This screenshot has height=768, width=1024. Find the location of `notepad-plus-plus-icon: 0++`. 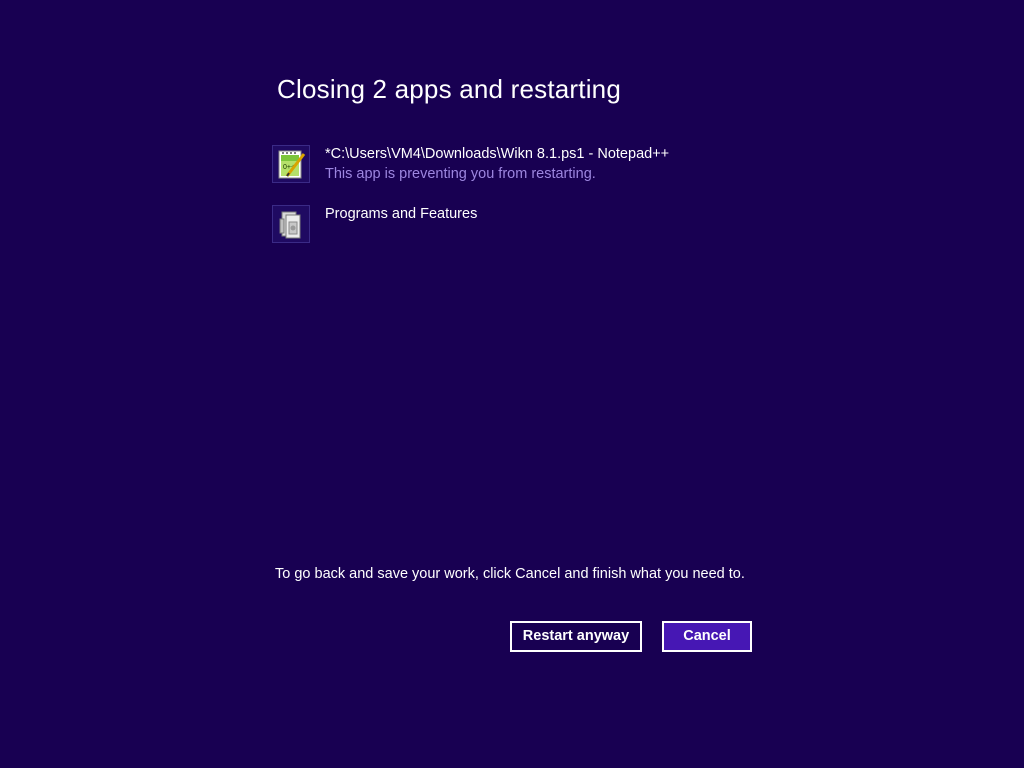

notepad-plus-plus-icon: 0++ is located at coordinates (291, 164).